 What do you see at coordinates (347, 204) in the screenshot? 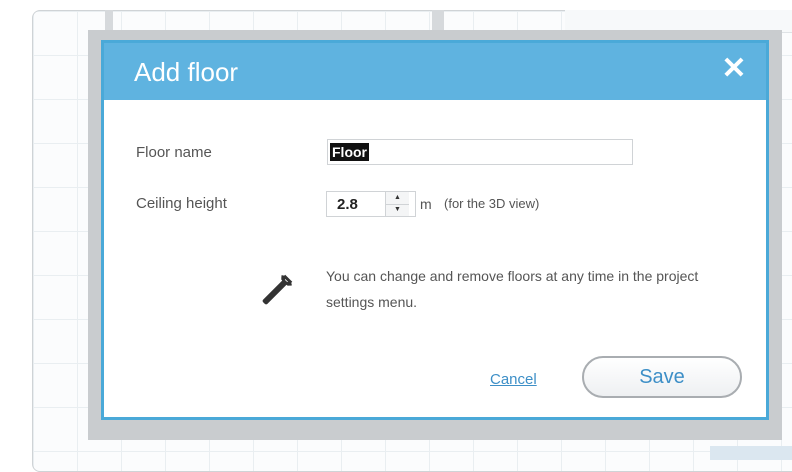
I see `ceiling-height-value: 2.8` at bounding box center [347, 204].